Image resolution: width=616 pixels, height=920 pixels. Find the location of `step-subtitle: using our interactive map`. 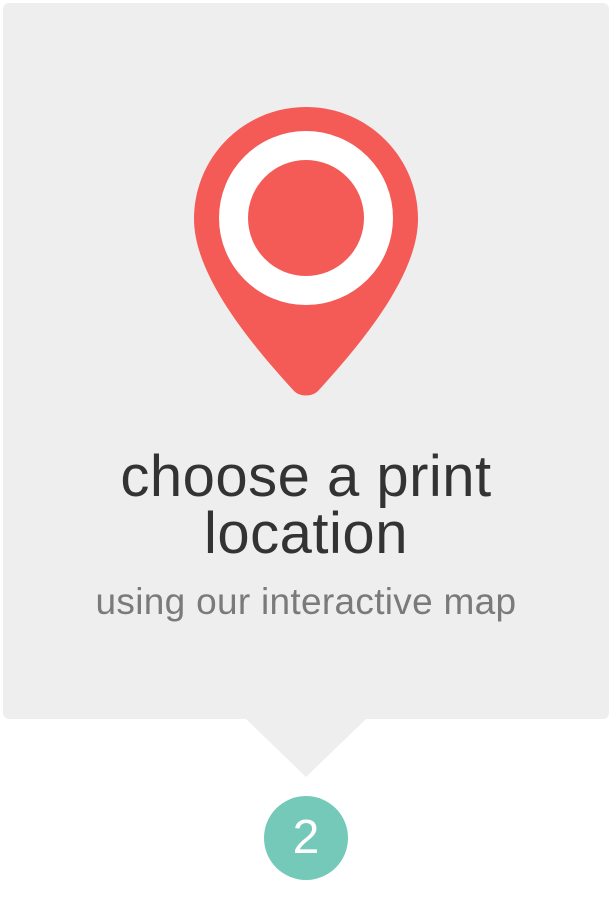

step-subtitle: using our interactive map is located at coordinates (306, 601).